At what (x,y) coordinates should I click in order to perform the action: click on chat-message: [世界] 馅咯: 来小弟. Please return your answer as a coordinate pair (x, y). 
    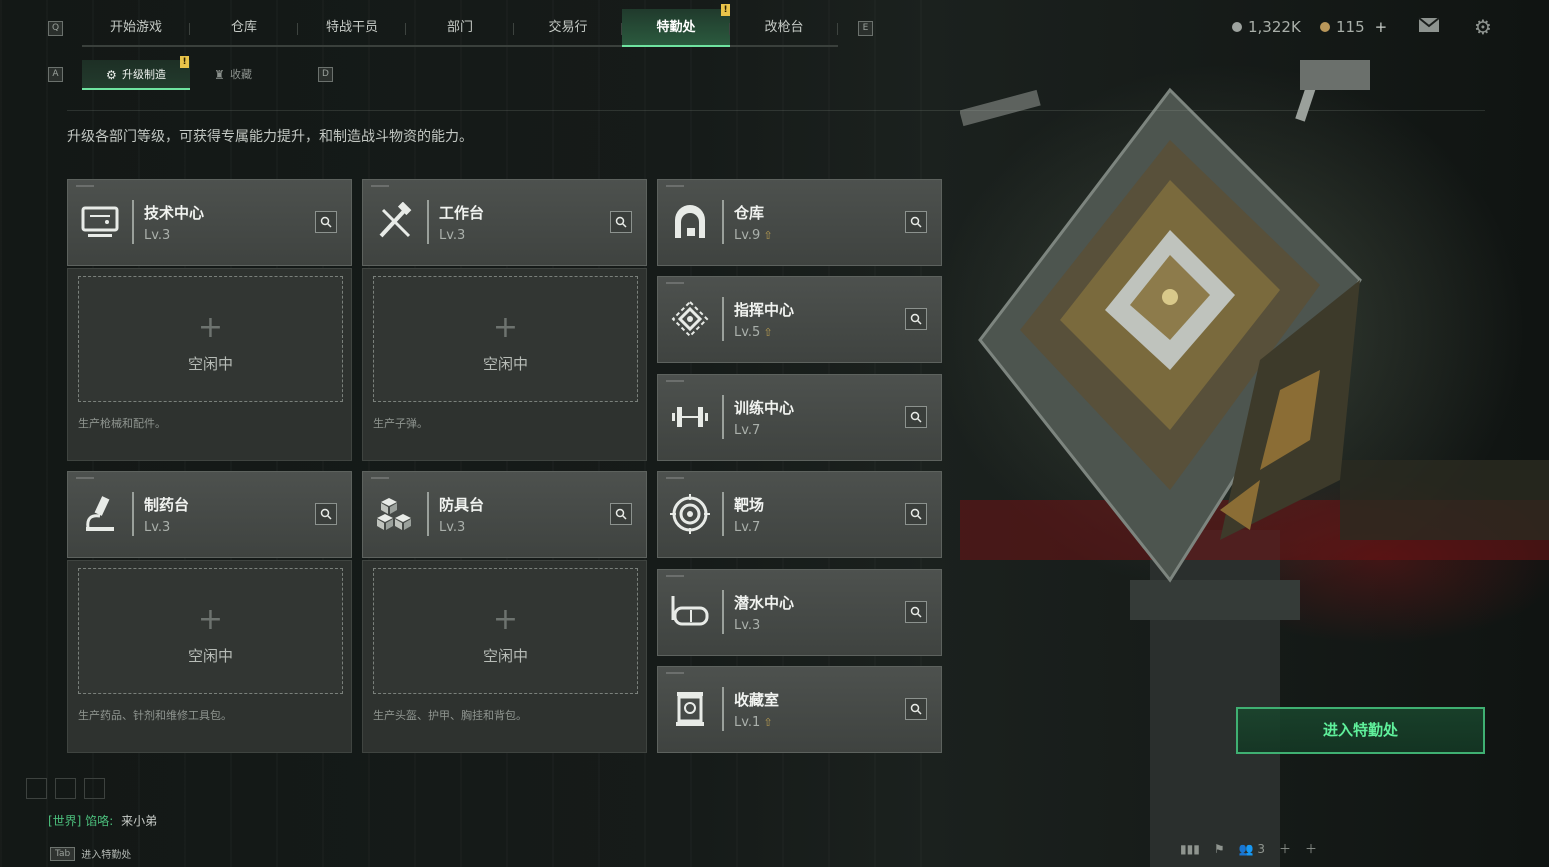
    Looking at the image, I should click on (102, 820).